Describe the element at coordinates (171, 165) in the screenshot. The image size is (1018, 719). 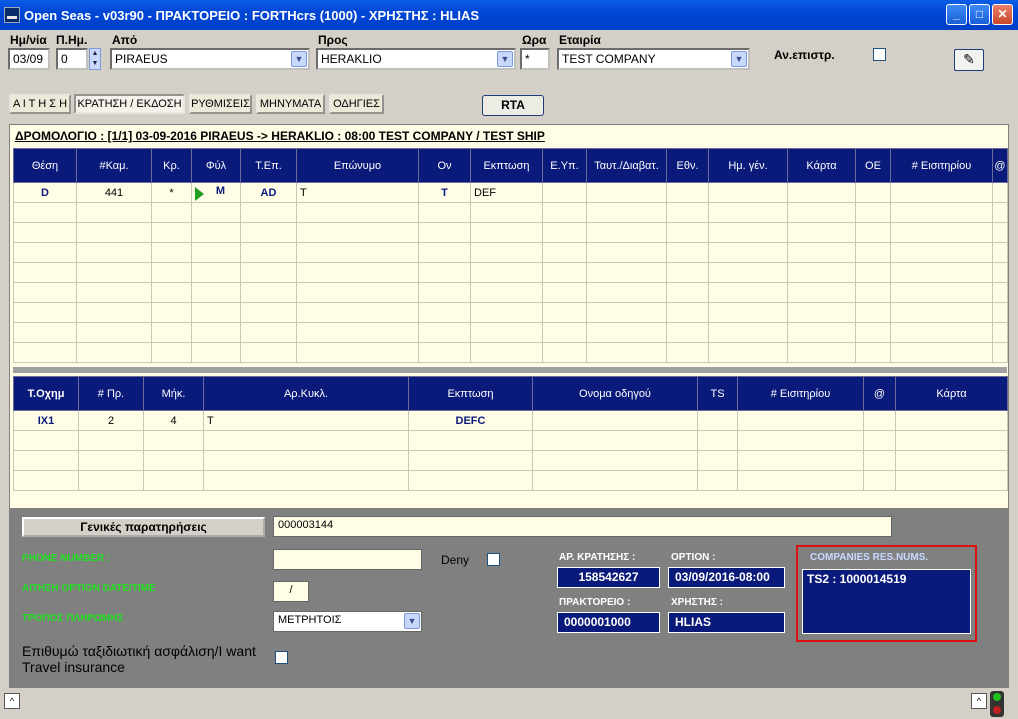
I see `col-reserved: Κρ.` at that location.